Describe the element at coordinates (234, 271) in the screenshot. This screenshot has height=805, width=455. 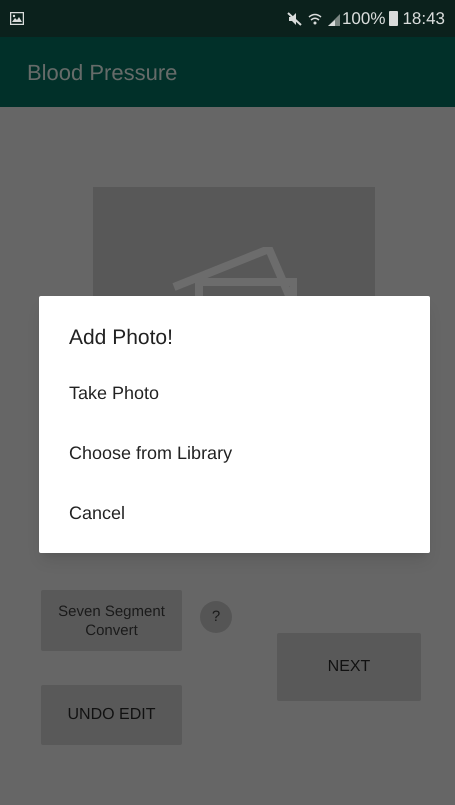
I see `photos-icon` at that location.